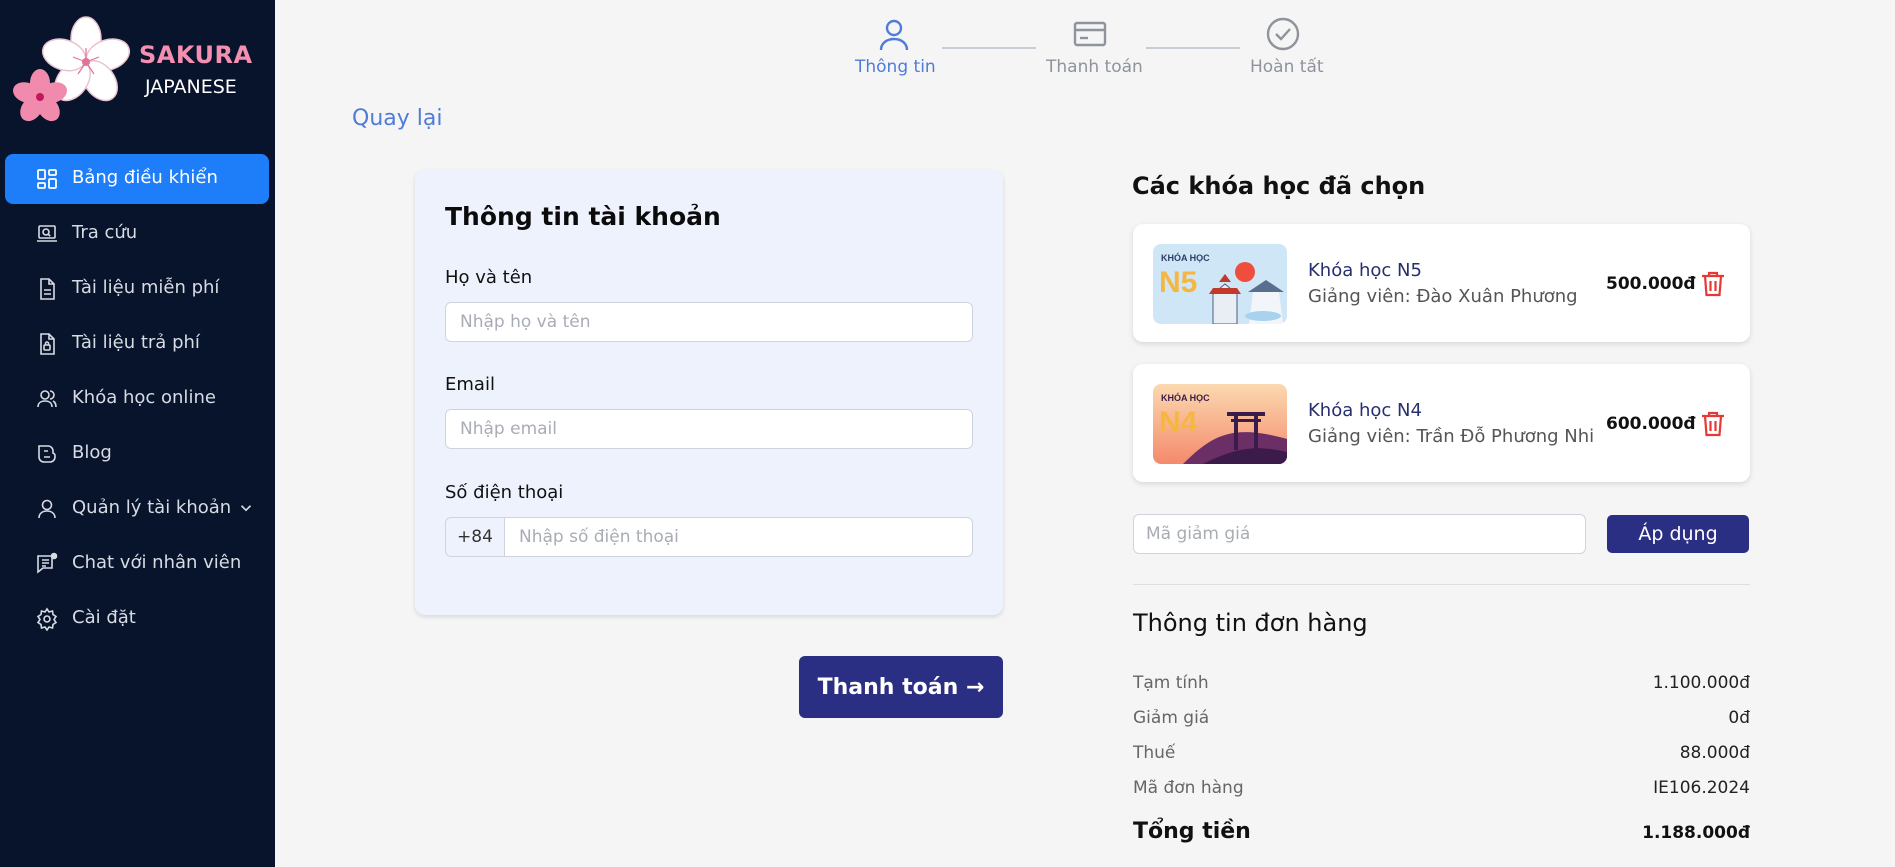  I want to click on account-card-title: Thông tin tài khoản, so click(583, 216).